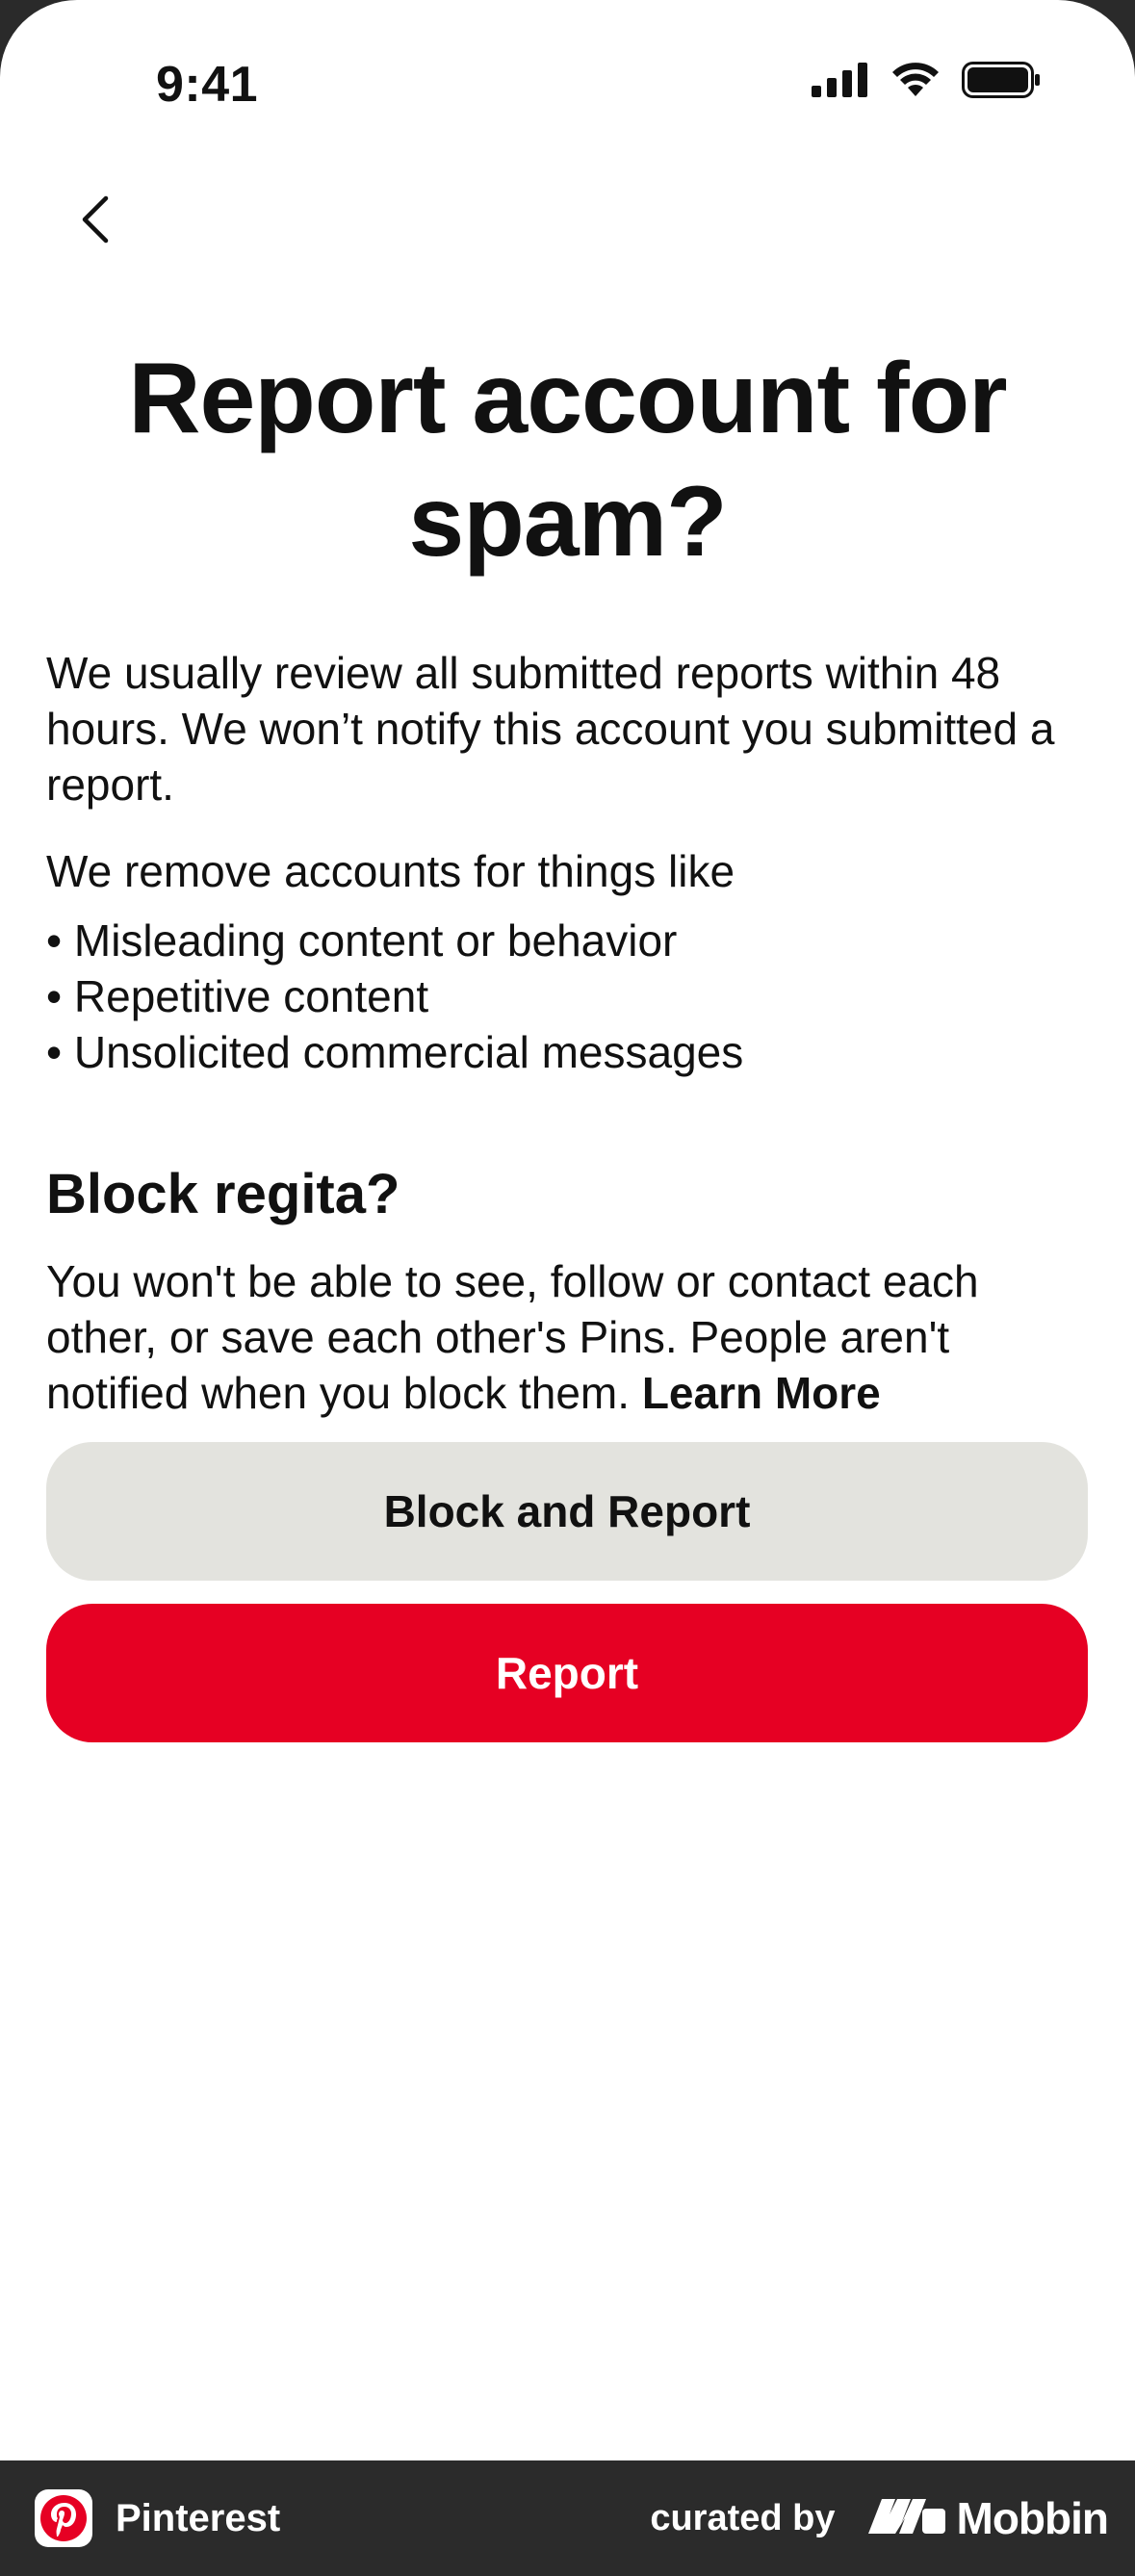 The width and height of the screenshot is (1135, 2576). I want to click on pinterest-logo-icon, so click(63, 2518).